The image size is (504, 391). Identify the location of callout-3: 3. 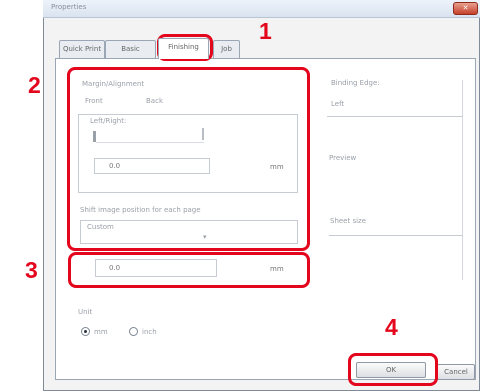
(31, 270).